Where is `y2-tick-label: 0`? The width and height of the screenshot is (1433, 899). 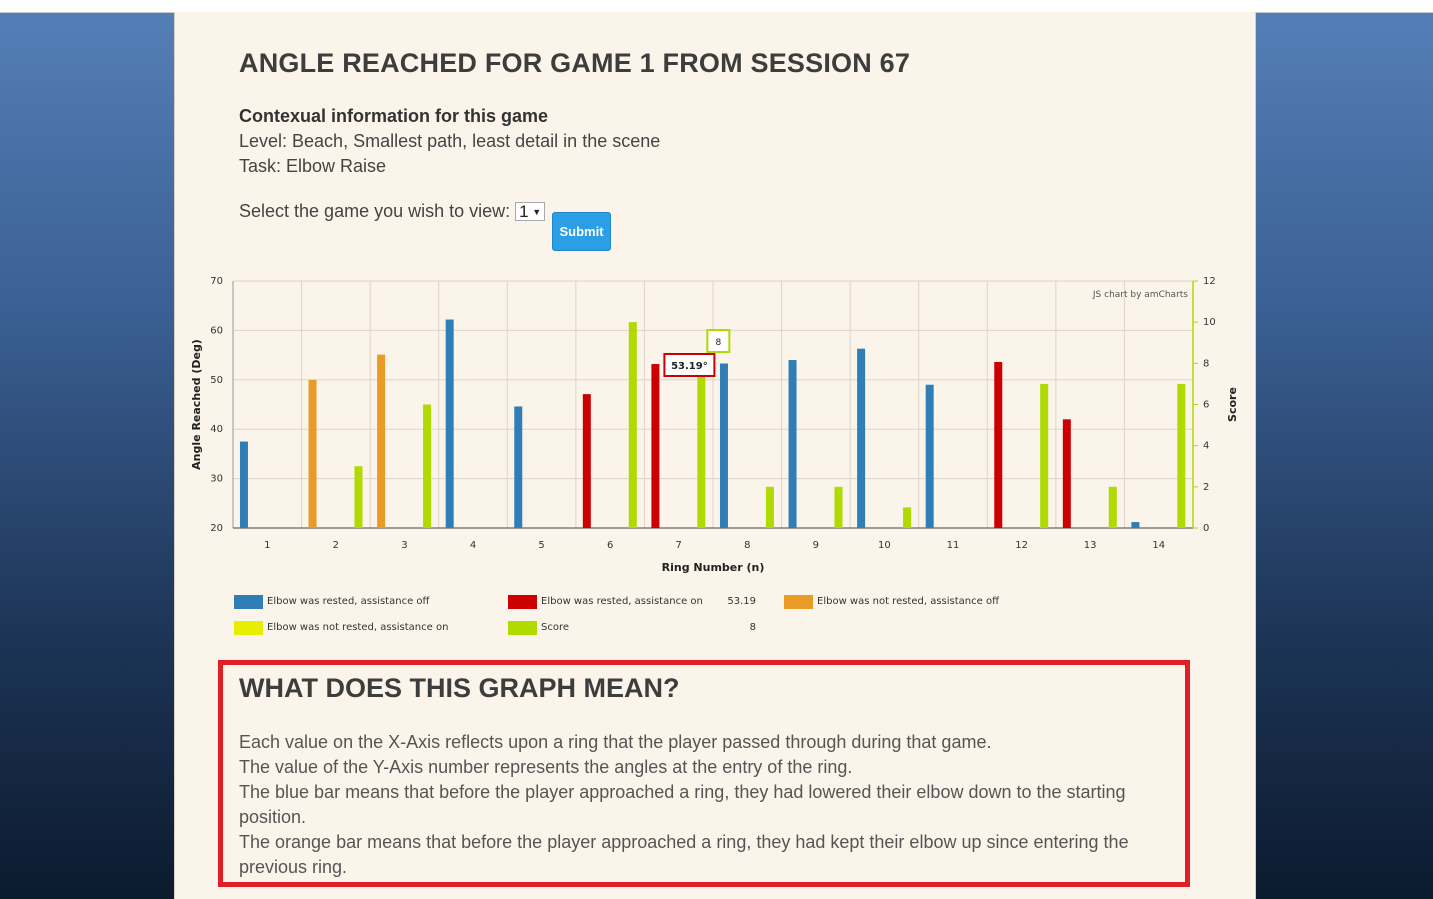
y2-tick-label: 0 is located at coordinates (1206, 528).